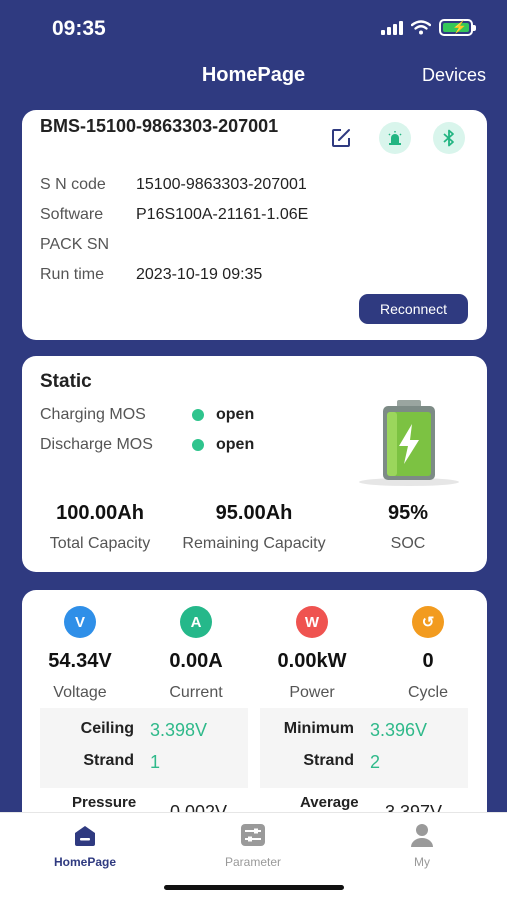 This screenshot has width=507, height=900. Describe the element at coordinates (80, 661) in the screenshot. I see `voltage-value: 54.34V` at that location.